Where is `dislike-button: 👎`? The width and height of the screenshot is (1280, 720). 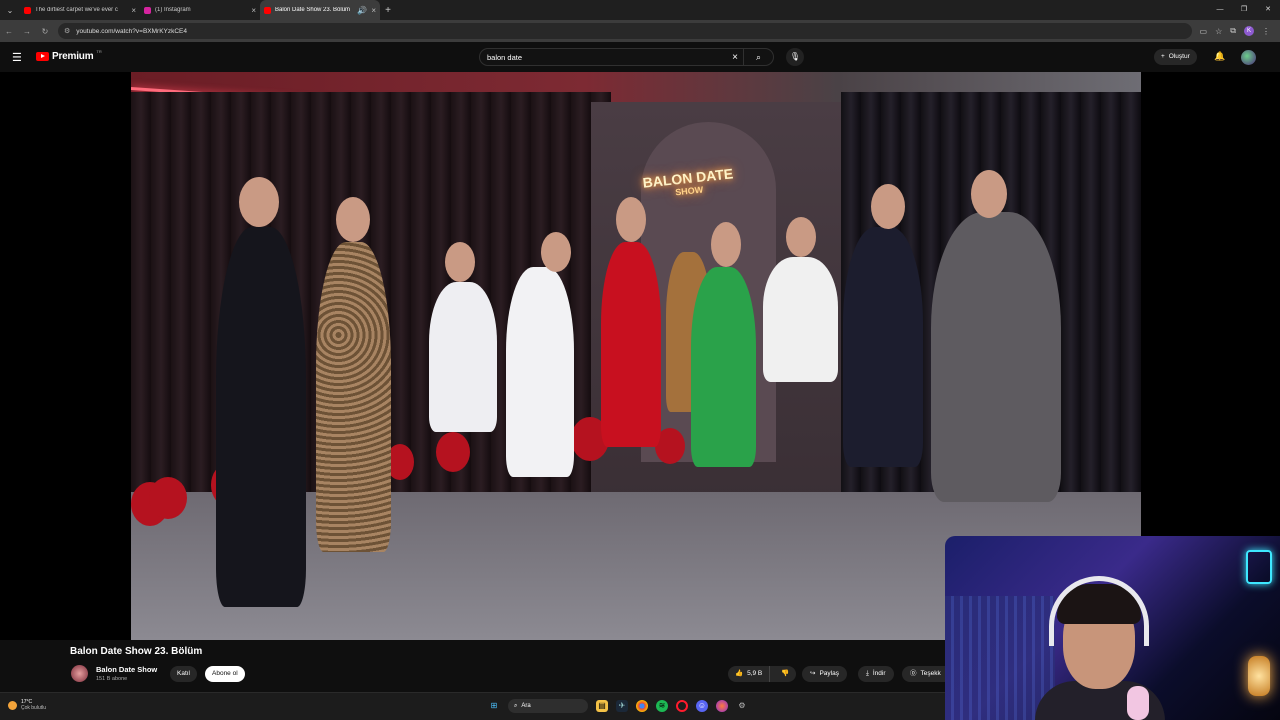 dislike-button: 👎 is located at coordinates (785, 674).